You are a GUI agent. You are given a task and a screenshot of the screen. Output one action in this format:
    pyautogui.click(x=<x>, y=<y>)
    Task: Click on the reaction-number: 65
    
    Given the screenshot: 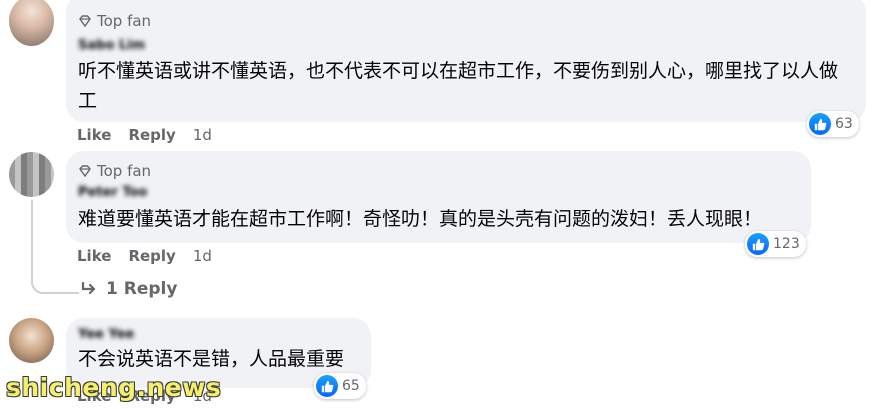 What is the action you would take?
    pyautogui.click(x=351, y=386)
    